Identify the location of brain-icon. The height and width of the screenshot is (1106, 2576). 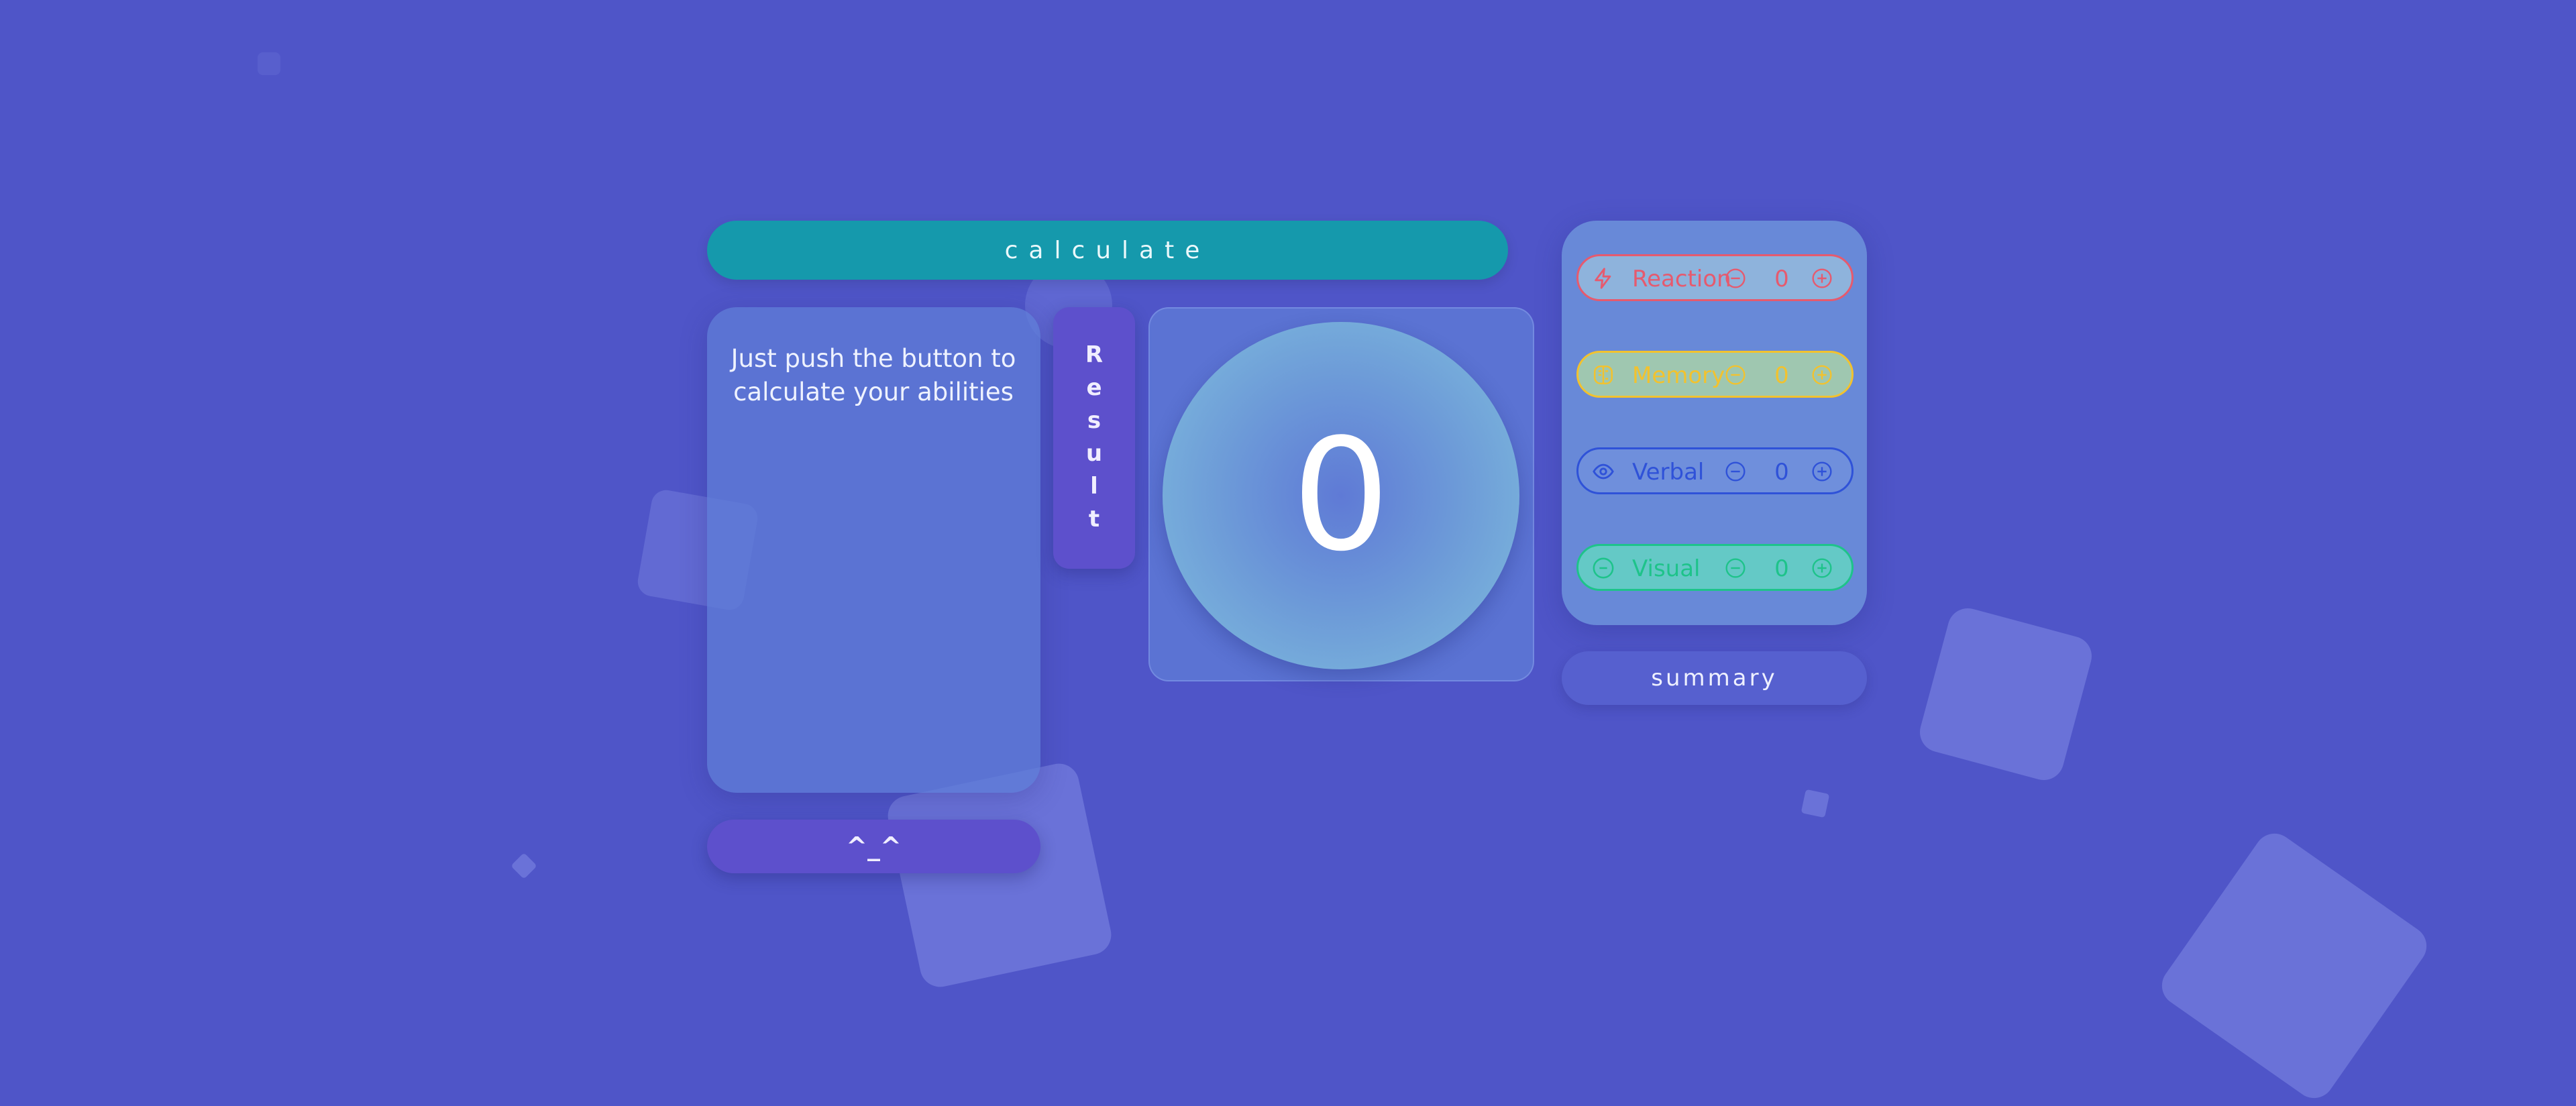
(1603, 375).